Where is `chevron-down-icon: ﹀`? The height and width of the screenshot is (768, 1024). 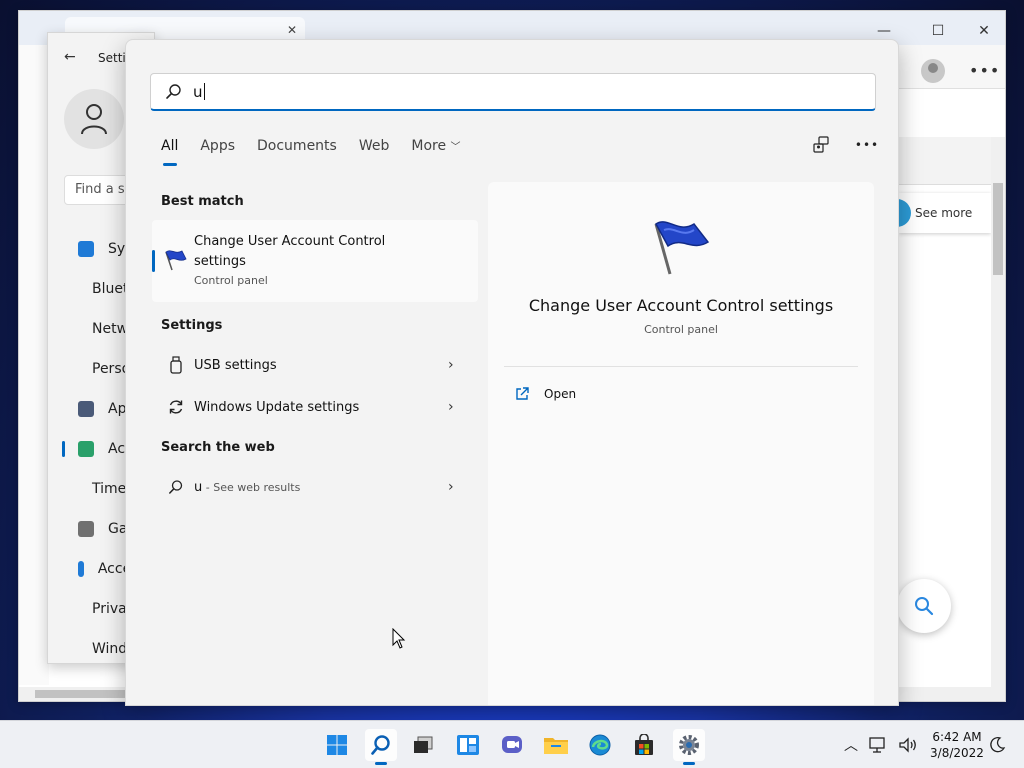
chevron-down-icon: ﹀ is located at coordinates (455, 147).